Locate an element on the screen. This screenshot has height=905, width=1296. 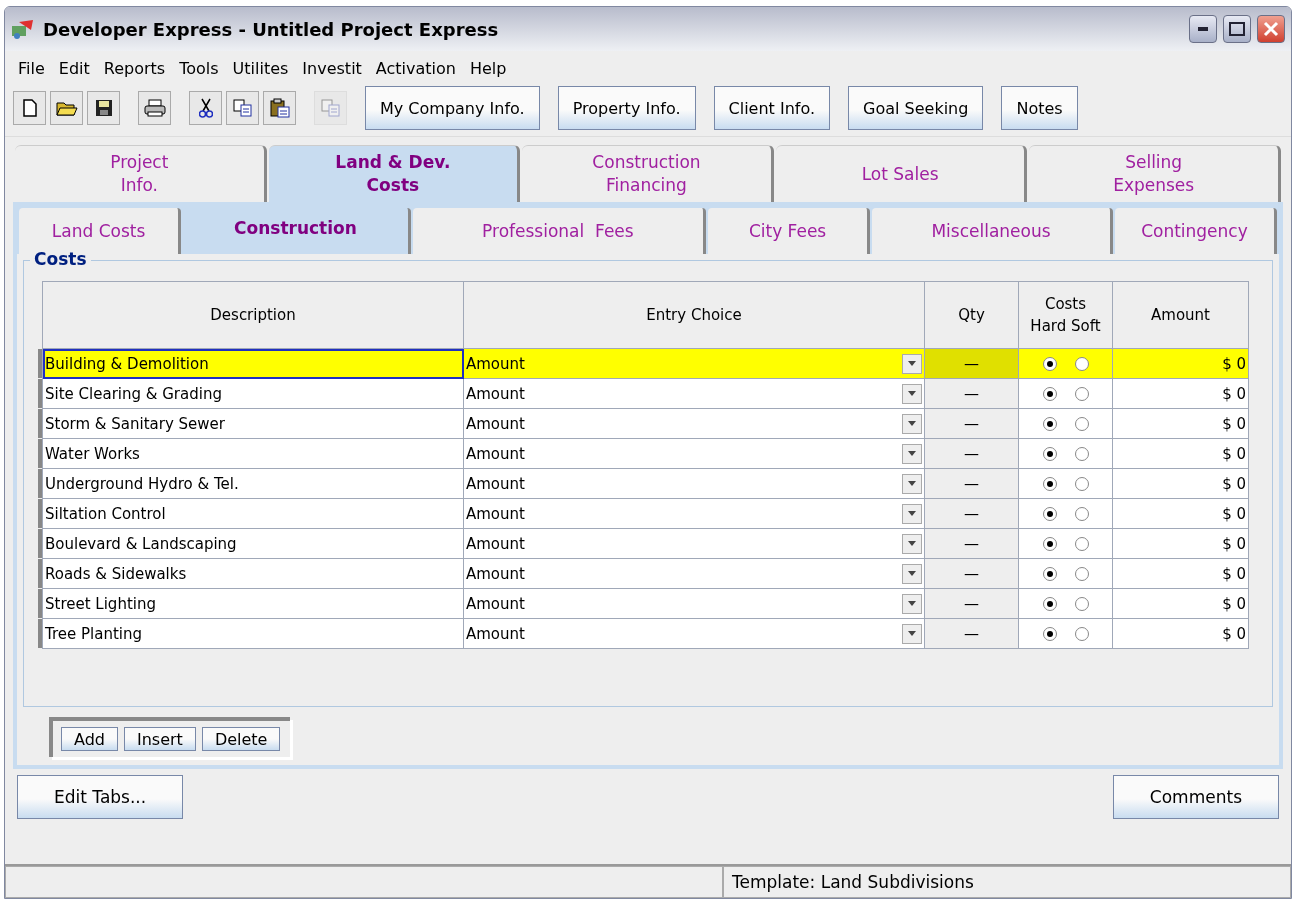
maximize-icon is located at coordinates (1237, 29).